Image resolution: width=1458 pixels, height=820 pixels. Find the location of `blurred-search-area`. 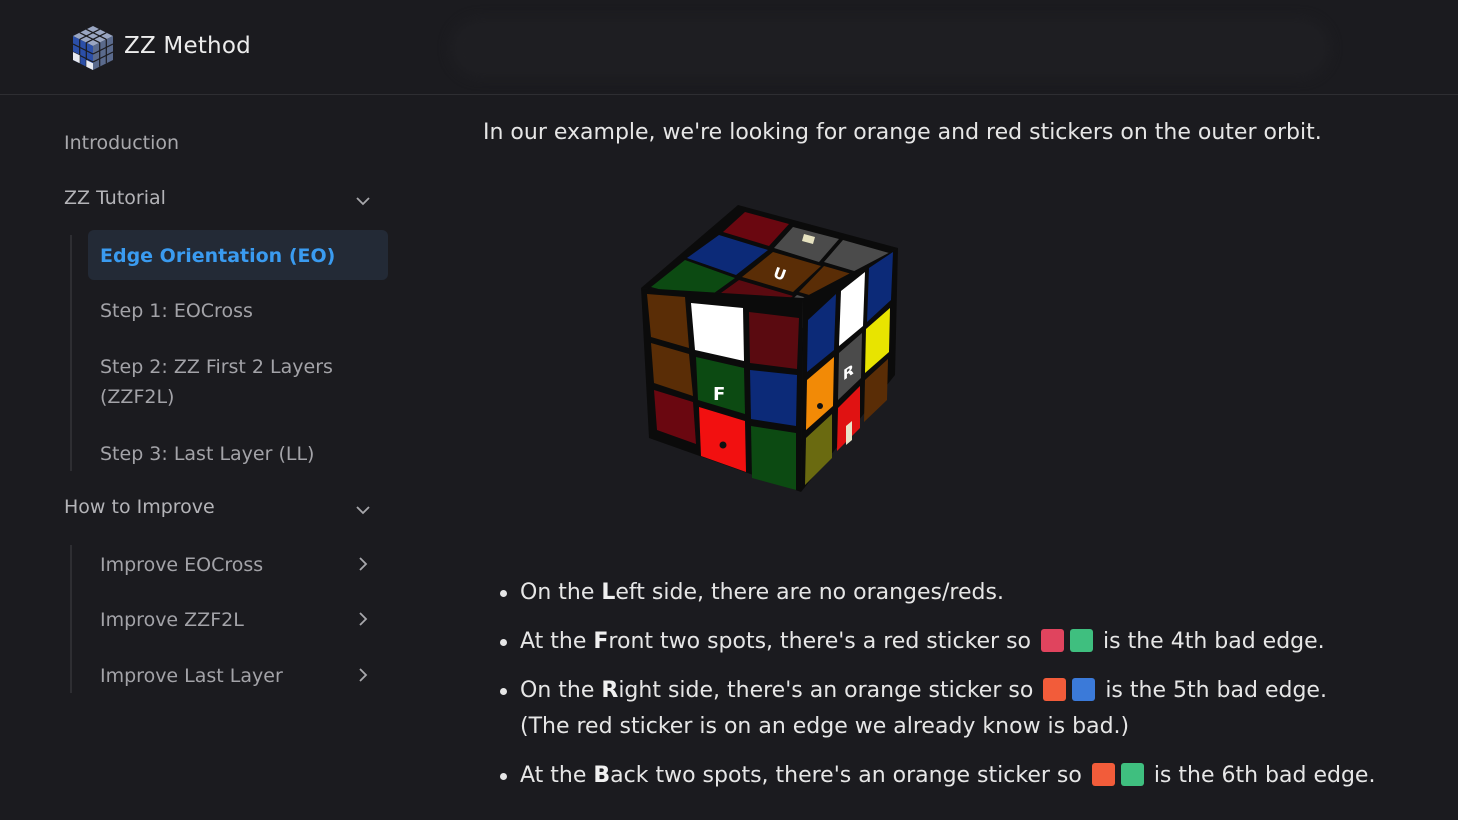

blurred-search-area is located at coordinates (890, 48).